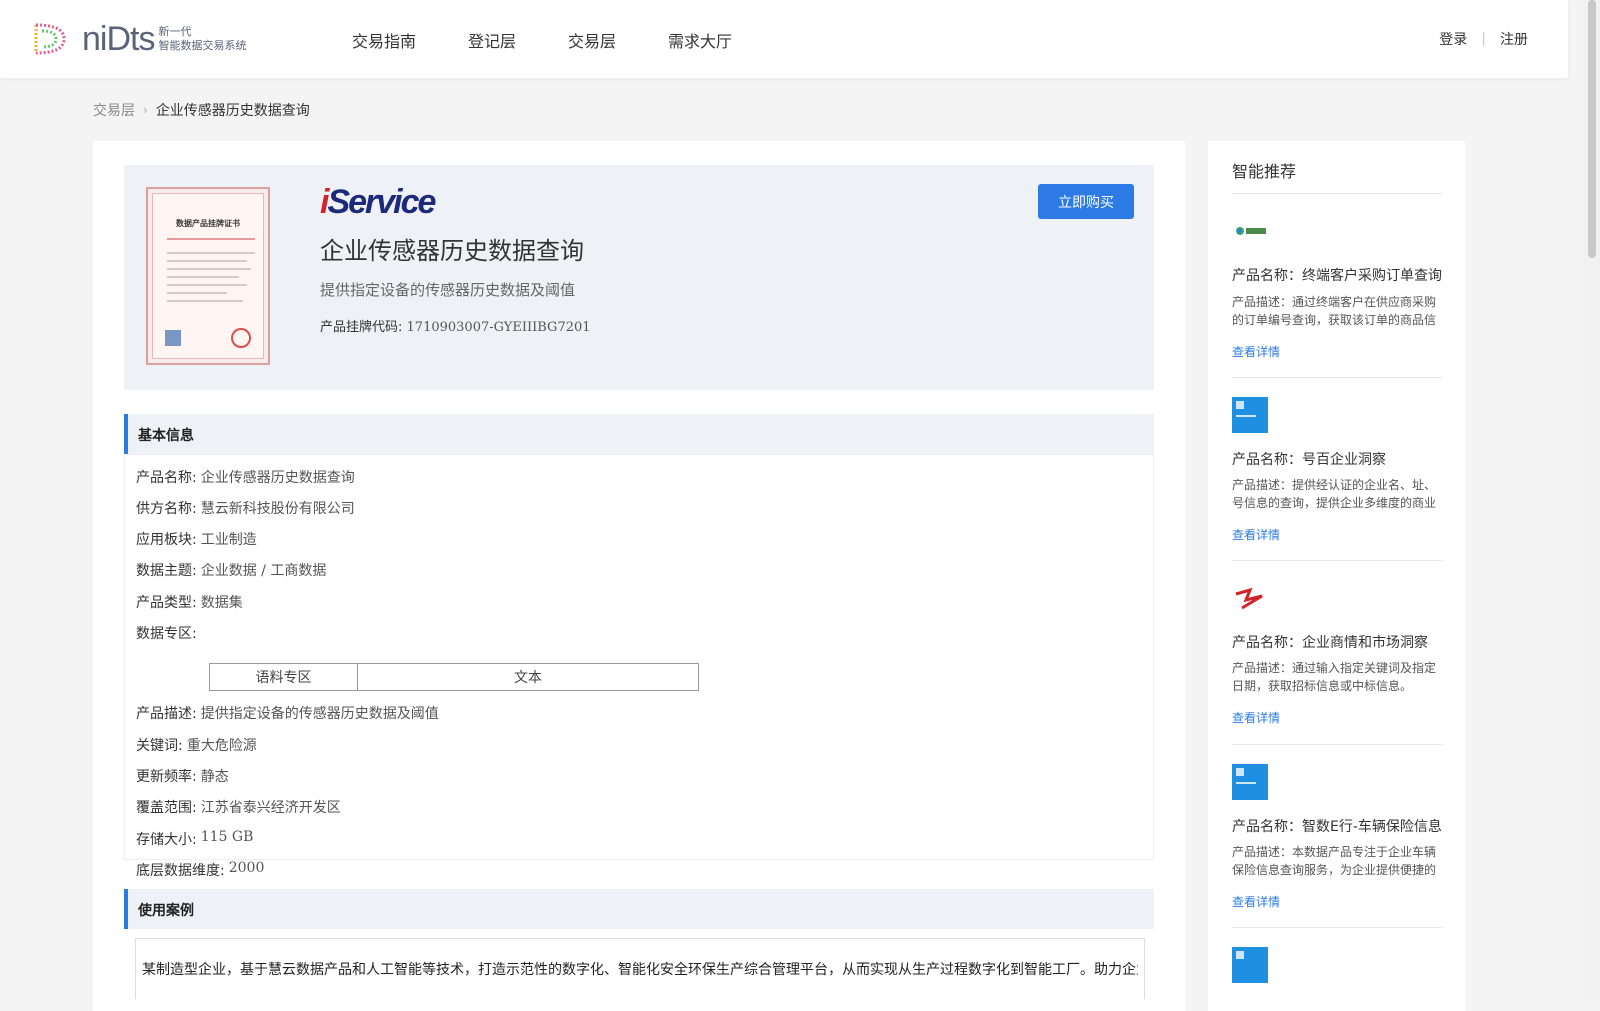  Describe the element at coordinates (284, 677) in the screenshot. I see `zone-cell: 语料专区` at that location.